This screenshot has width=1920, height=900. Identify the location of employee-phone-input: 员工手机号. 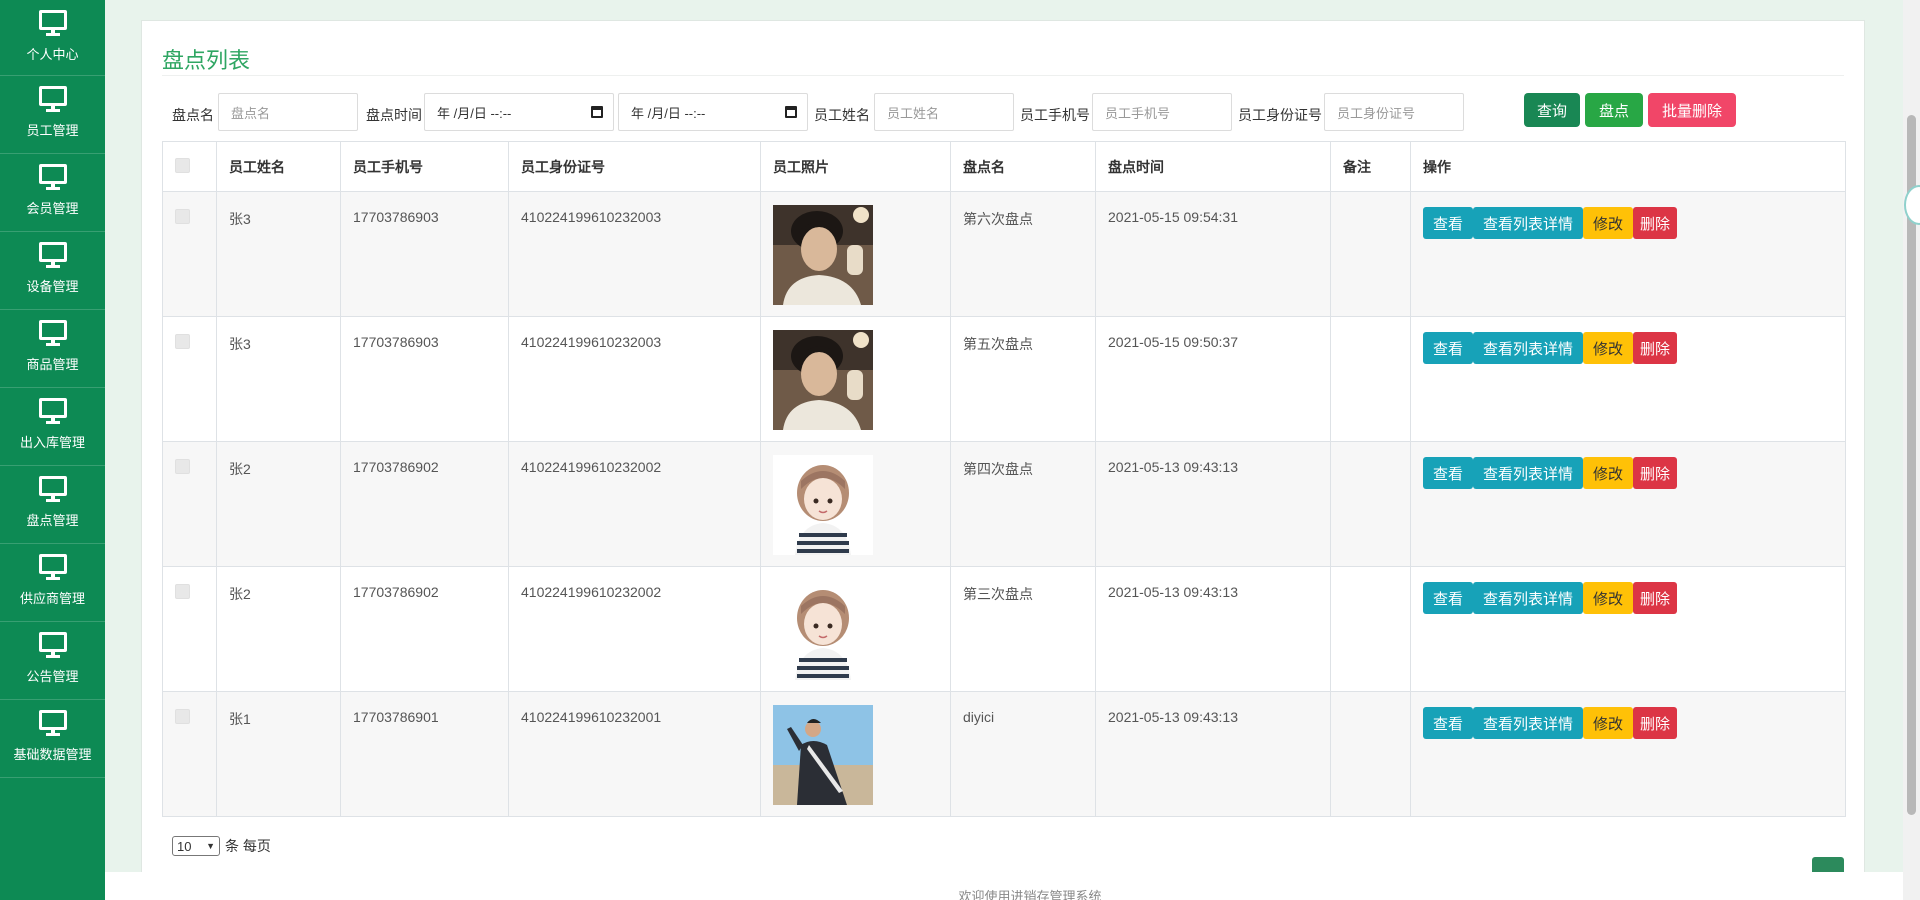
(1162, 112).